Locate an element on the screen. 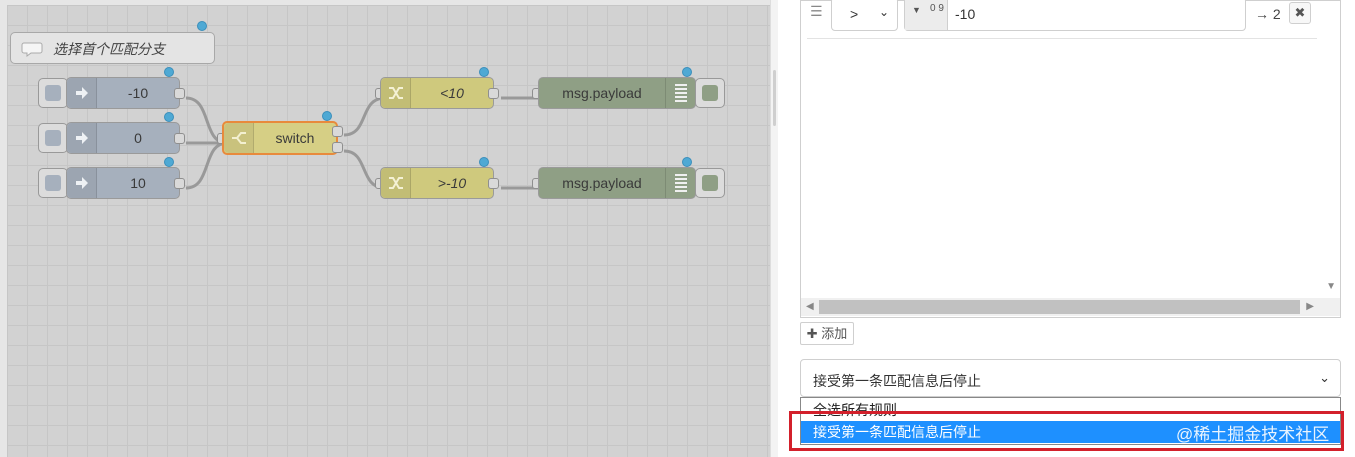 Image resolution: width=1355 pixels, height=457 pixels. horizontal-scrollbar: ◀ ▶ is located at coordinates (1070, 307).